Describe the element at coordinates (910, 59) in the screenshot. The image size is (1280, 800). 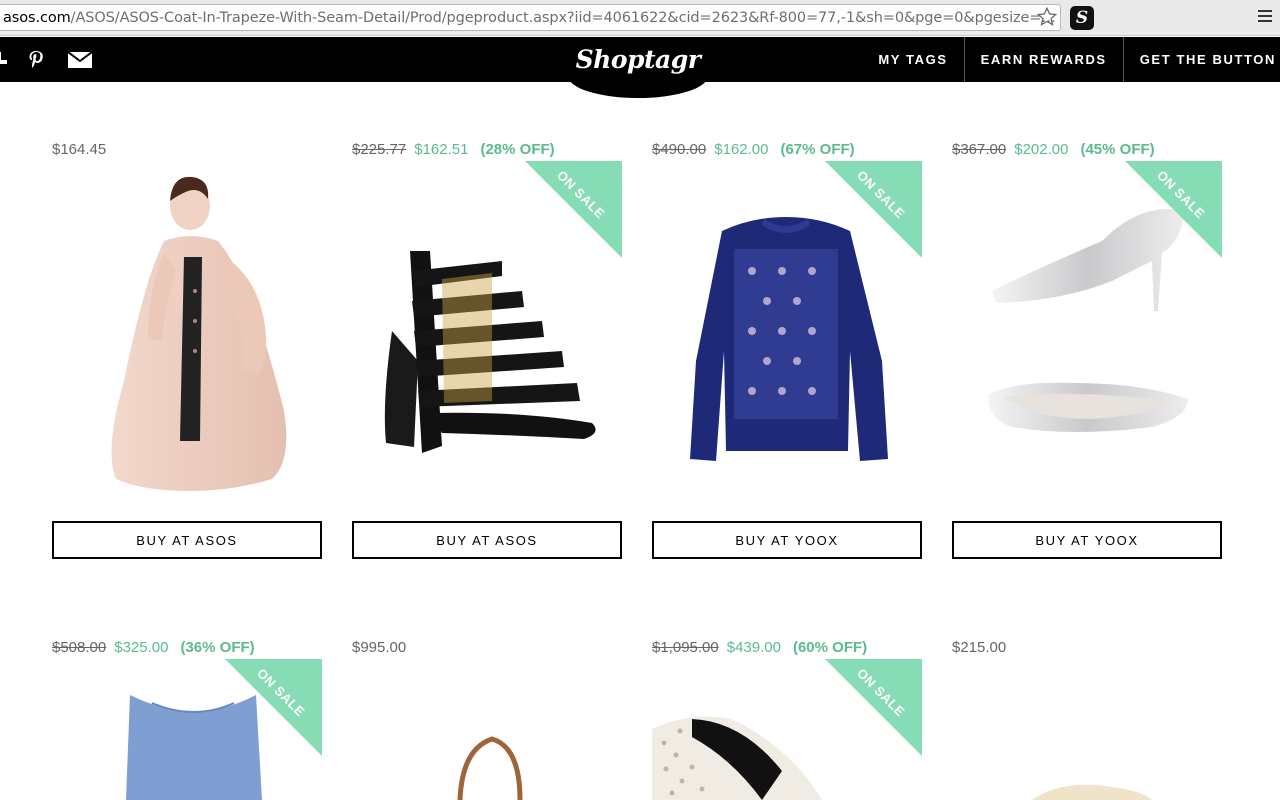
I see `nav-my-tags: MY TAGS` at that location.